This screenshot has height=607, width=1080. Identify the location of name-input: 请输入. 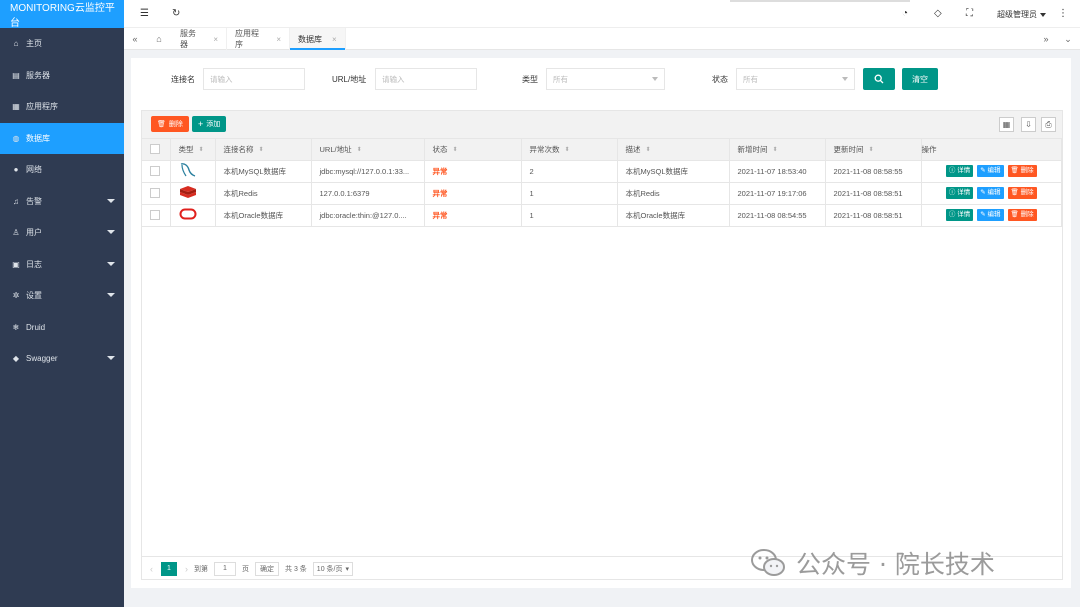
(254, 79).